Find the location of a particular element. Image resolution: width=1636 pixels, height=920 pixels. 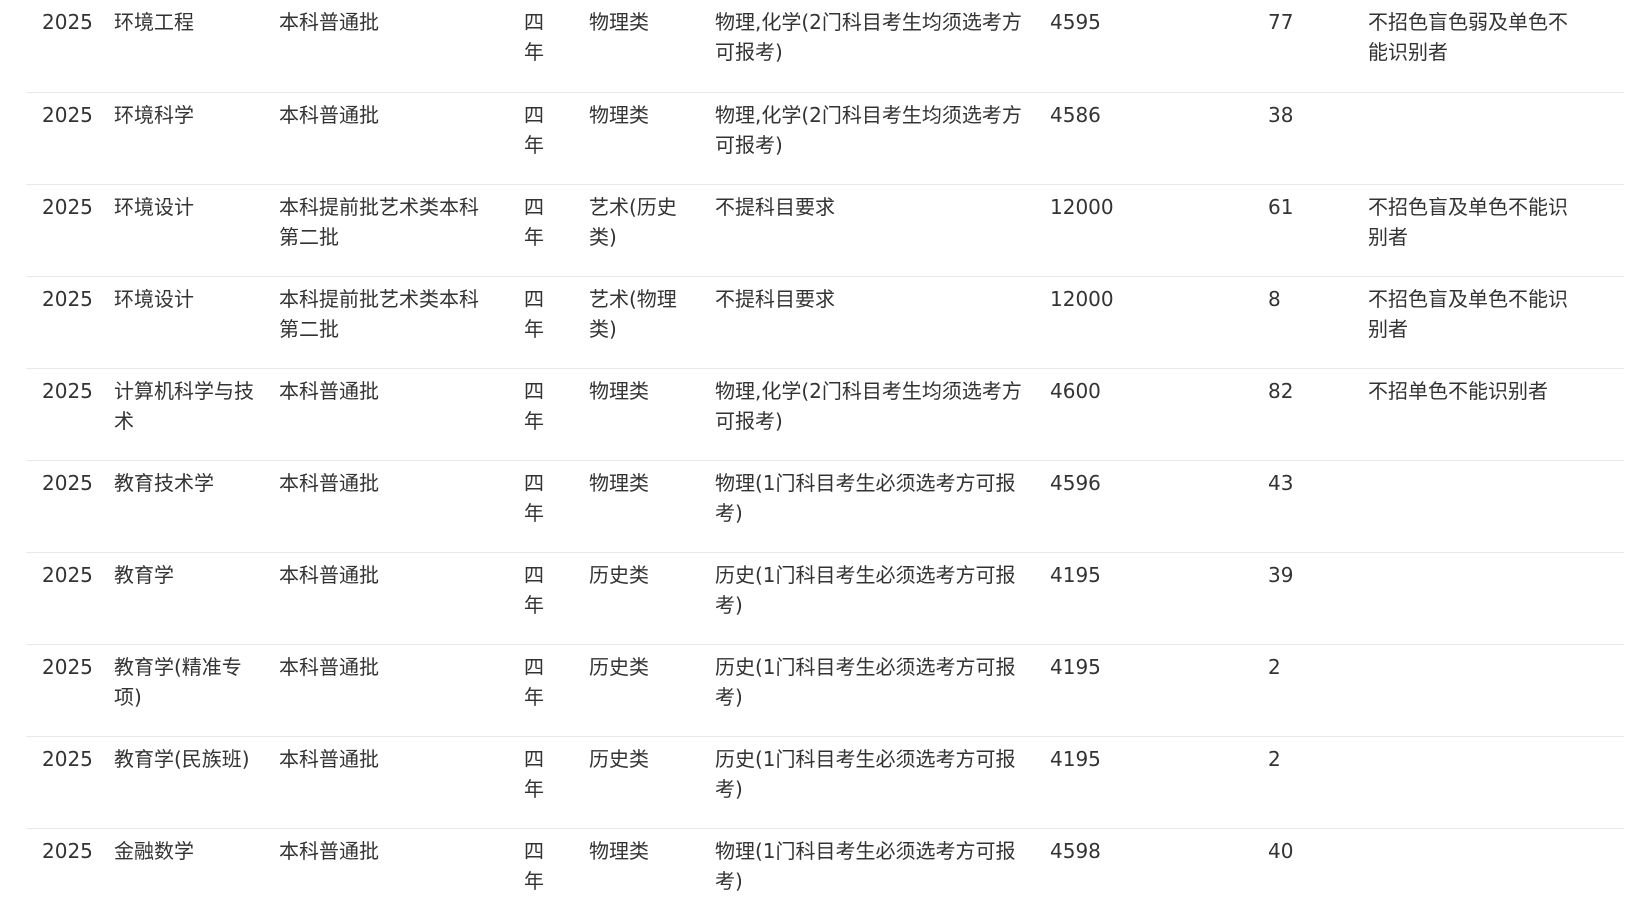

major-cell: 金融数学 is located at coordinates (154, 850).